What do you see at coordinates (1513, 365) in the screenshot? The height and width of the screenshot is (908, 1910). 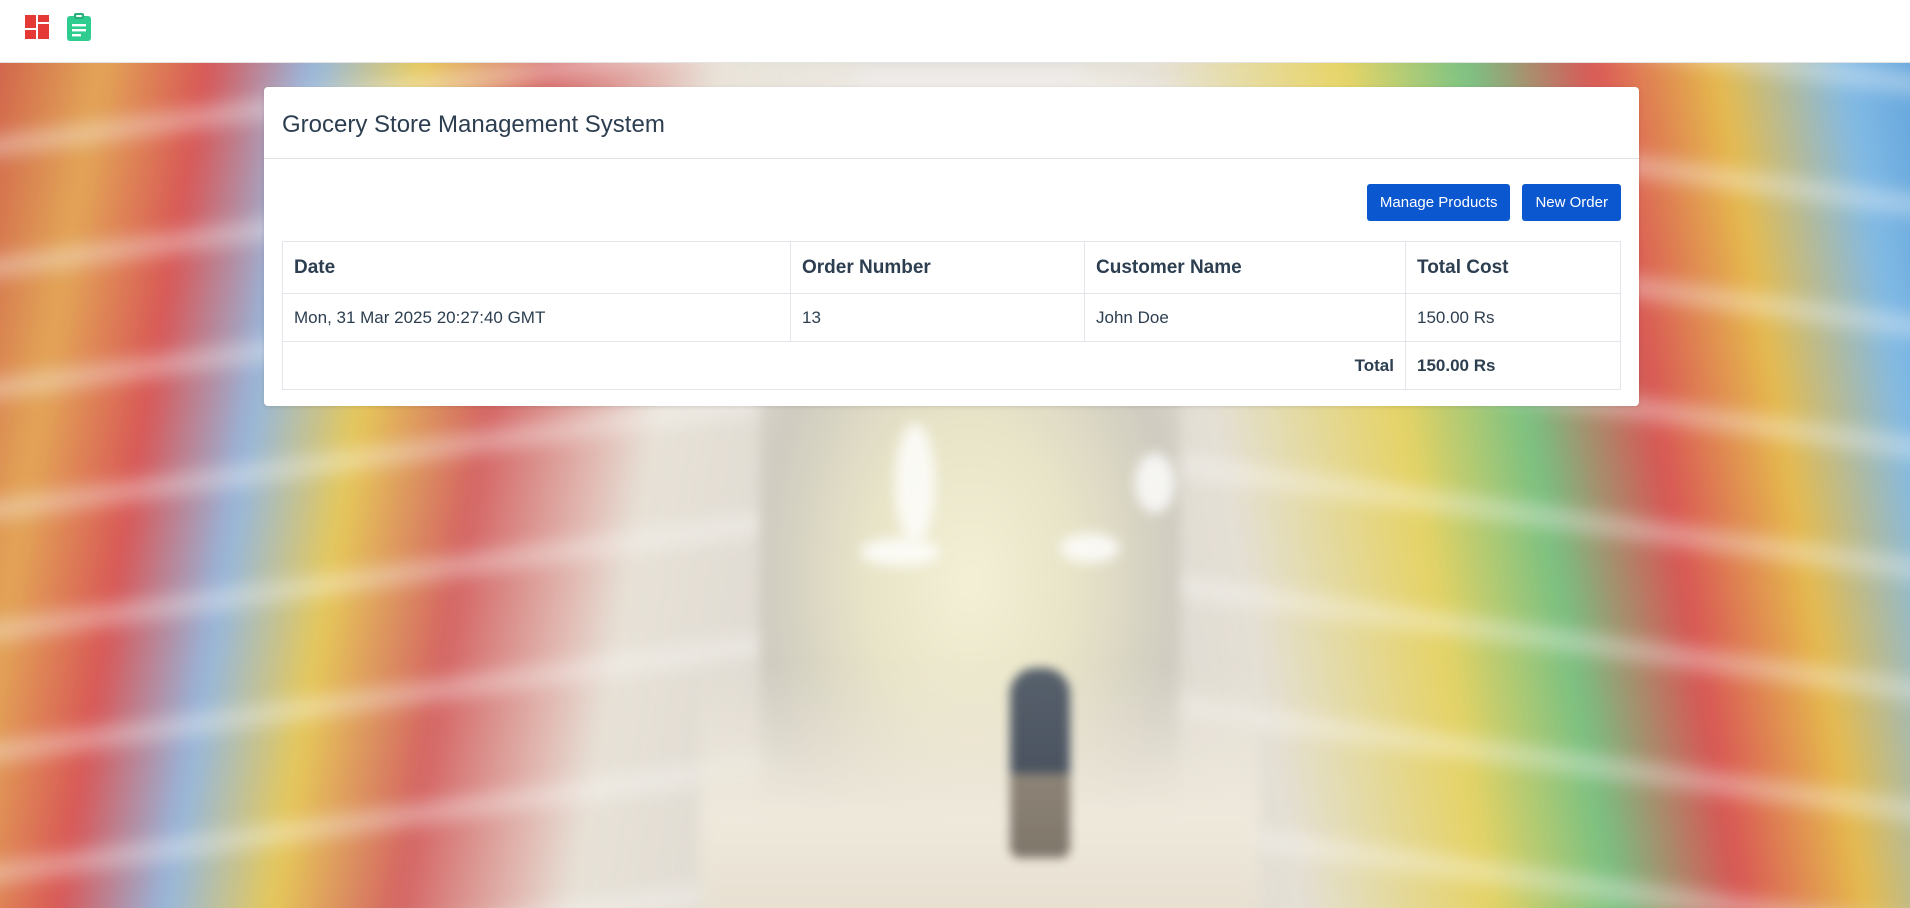 I see `grand-total-value: 150.00 Rs` at bounding box center [1513, 365].